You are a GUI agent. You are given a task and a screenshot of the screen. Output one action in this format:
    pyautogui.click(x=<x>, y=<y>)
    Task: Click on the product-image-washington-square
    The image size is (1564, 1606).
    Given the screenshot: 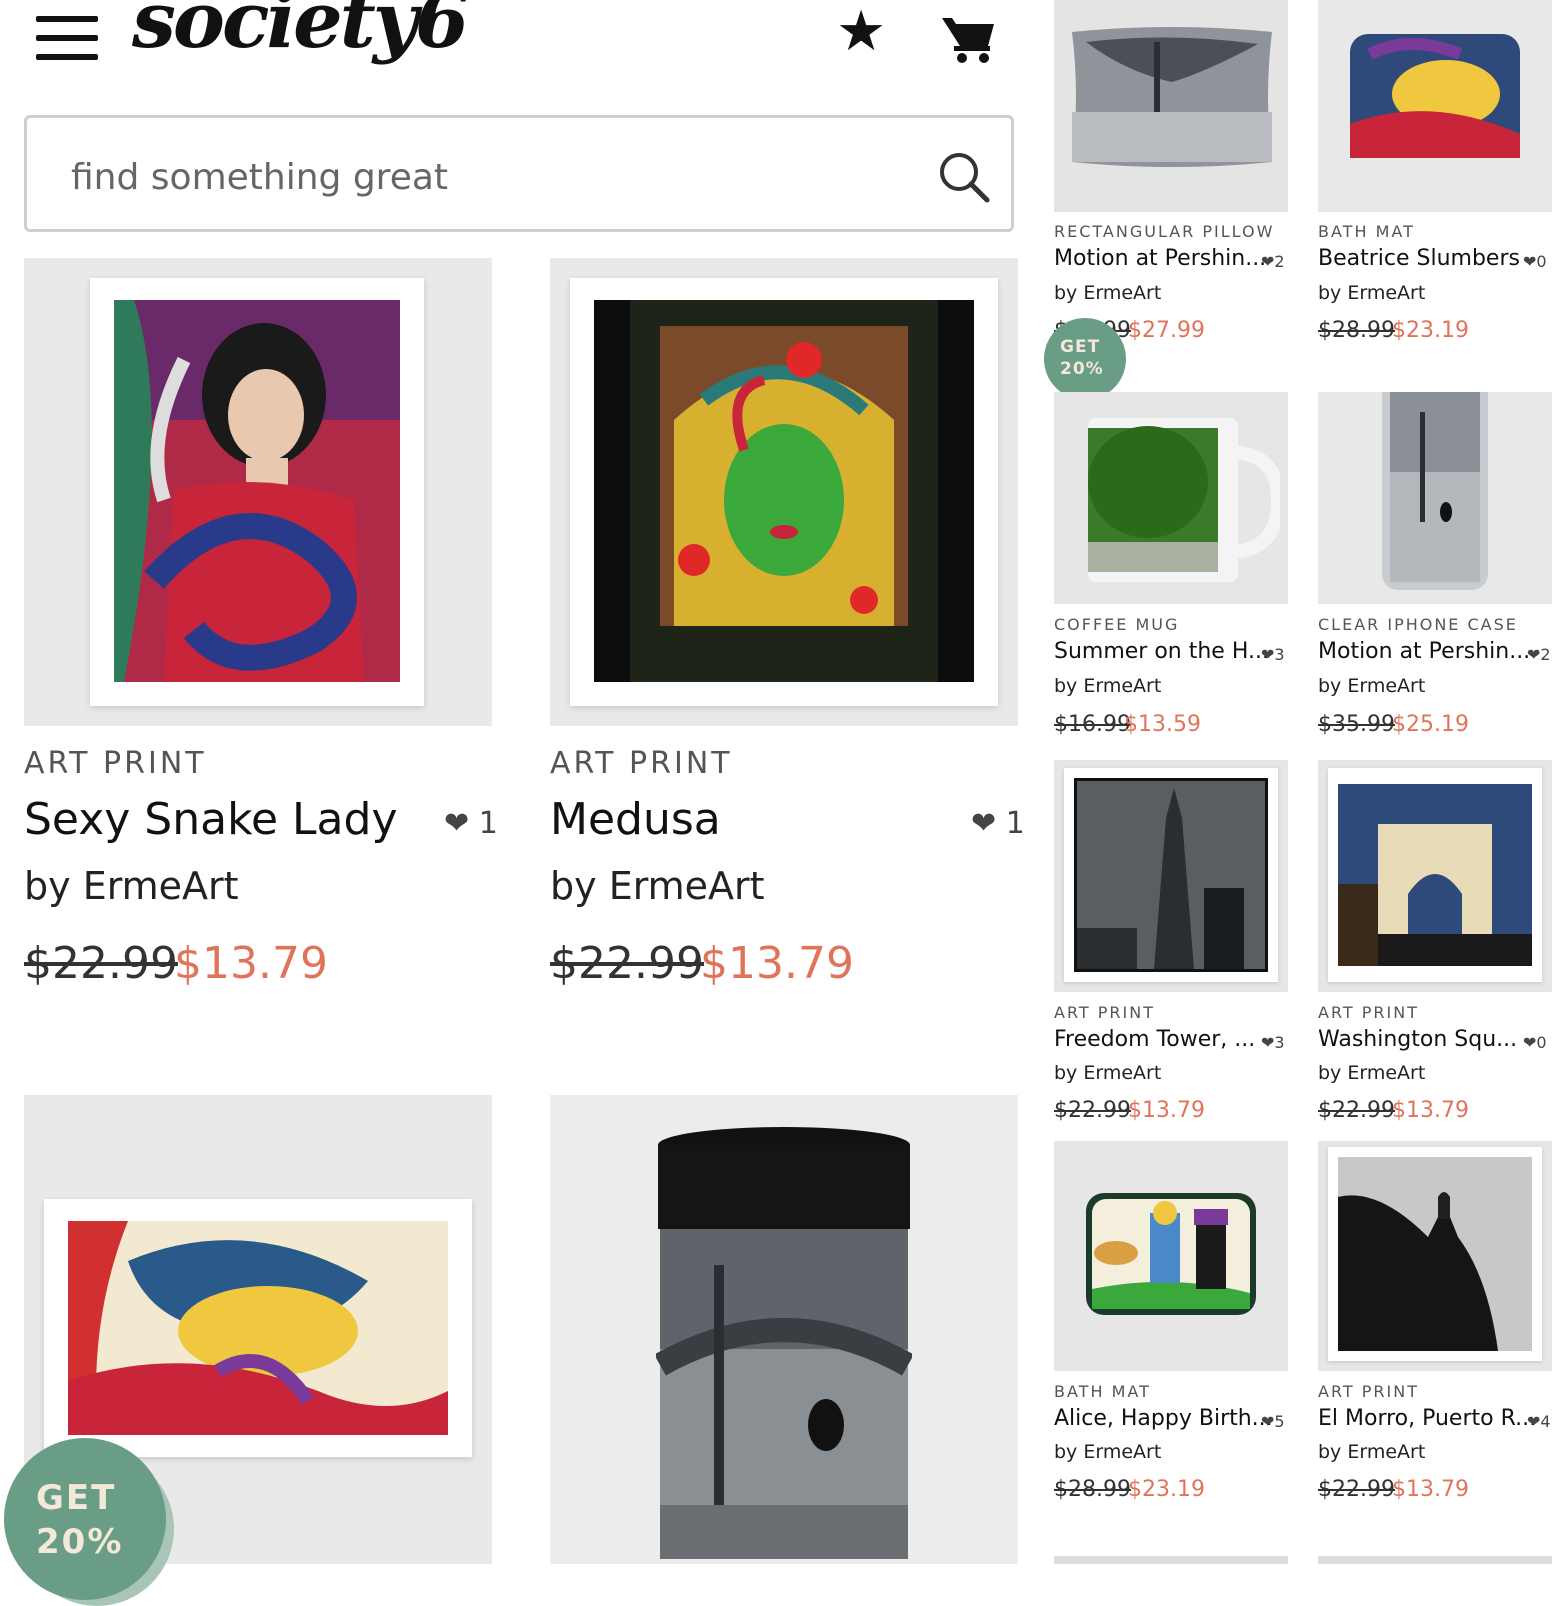 What is the action you would take?
    pyautogui.click(x=1435, y=876)
    